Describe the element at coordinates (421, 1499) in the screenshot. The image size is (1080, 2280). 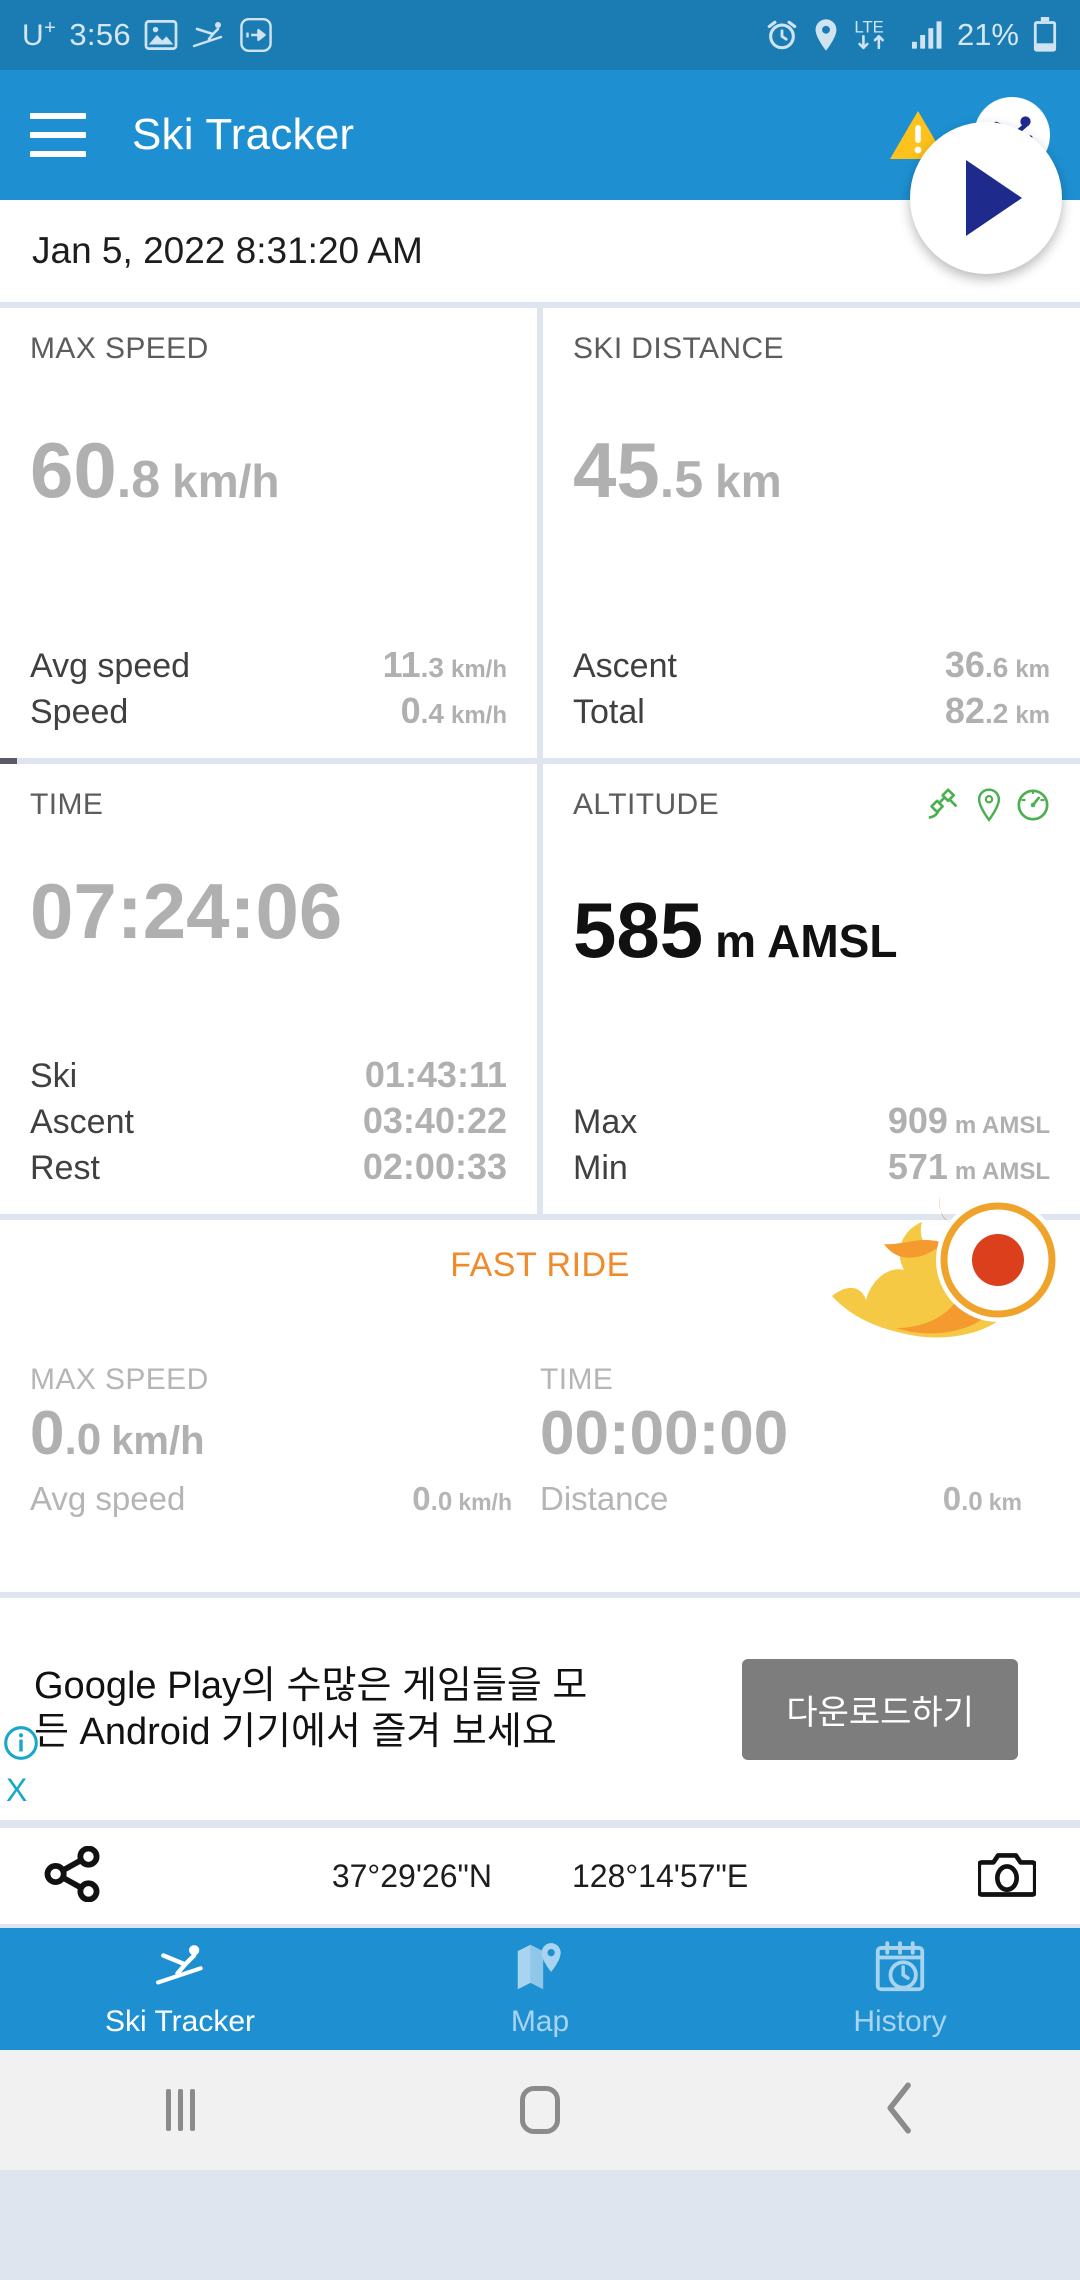
I see `fr-sub-int: 0` at that location.